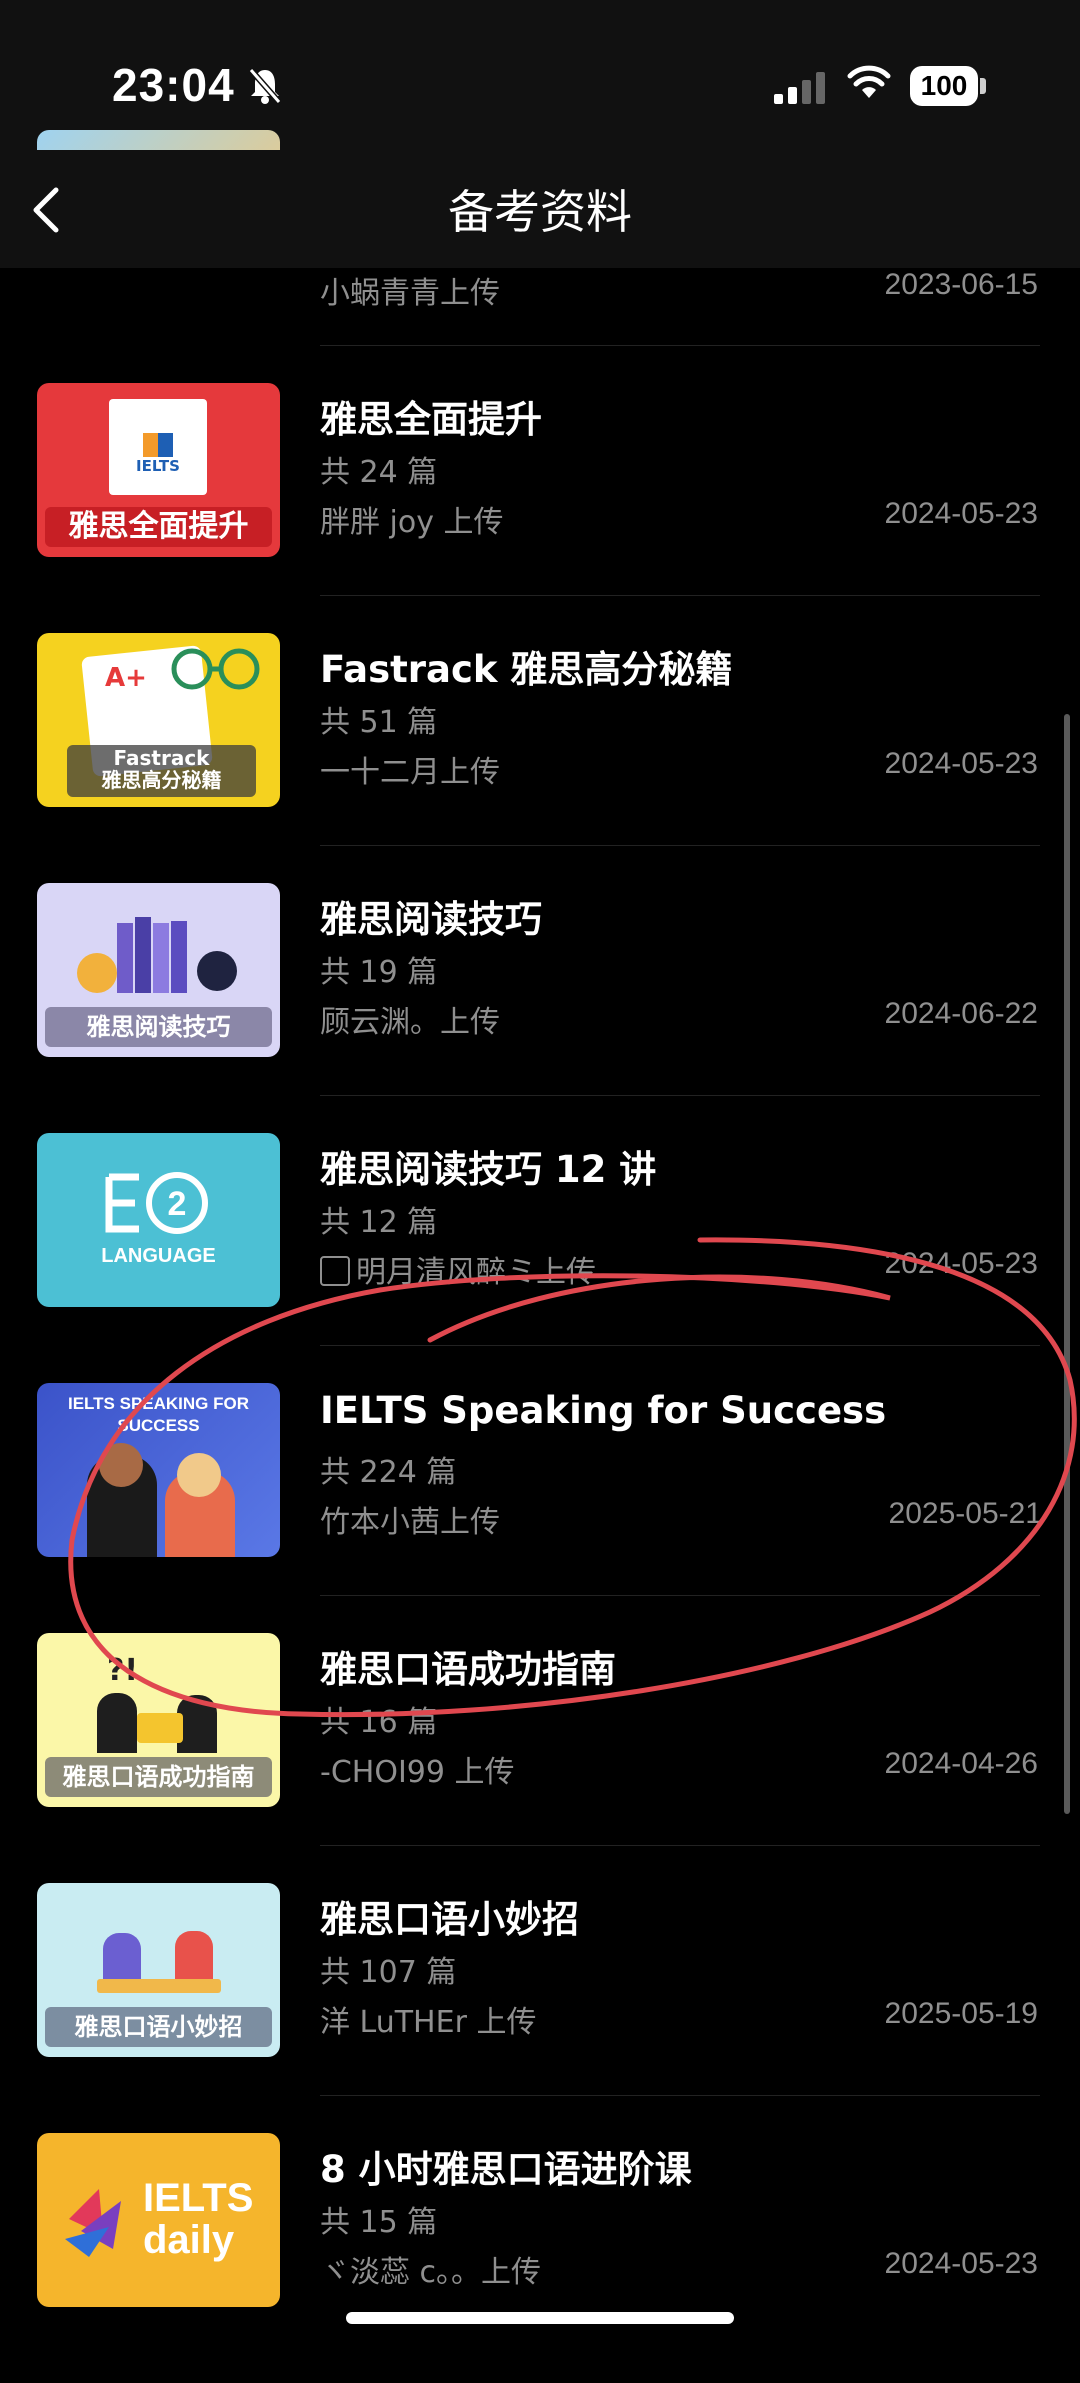 The image size is (1080, 2383). I want to click on page-title: 备考资料, so click(540, 212).